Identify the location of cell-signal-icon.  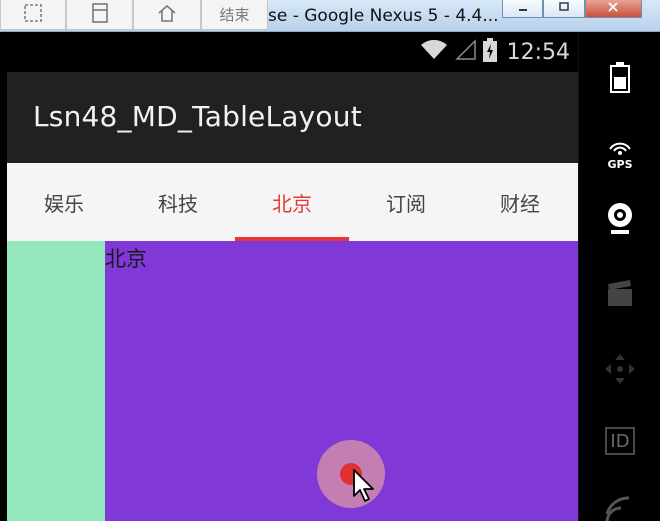
(465, 52).